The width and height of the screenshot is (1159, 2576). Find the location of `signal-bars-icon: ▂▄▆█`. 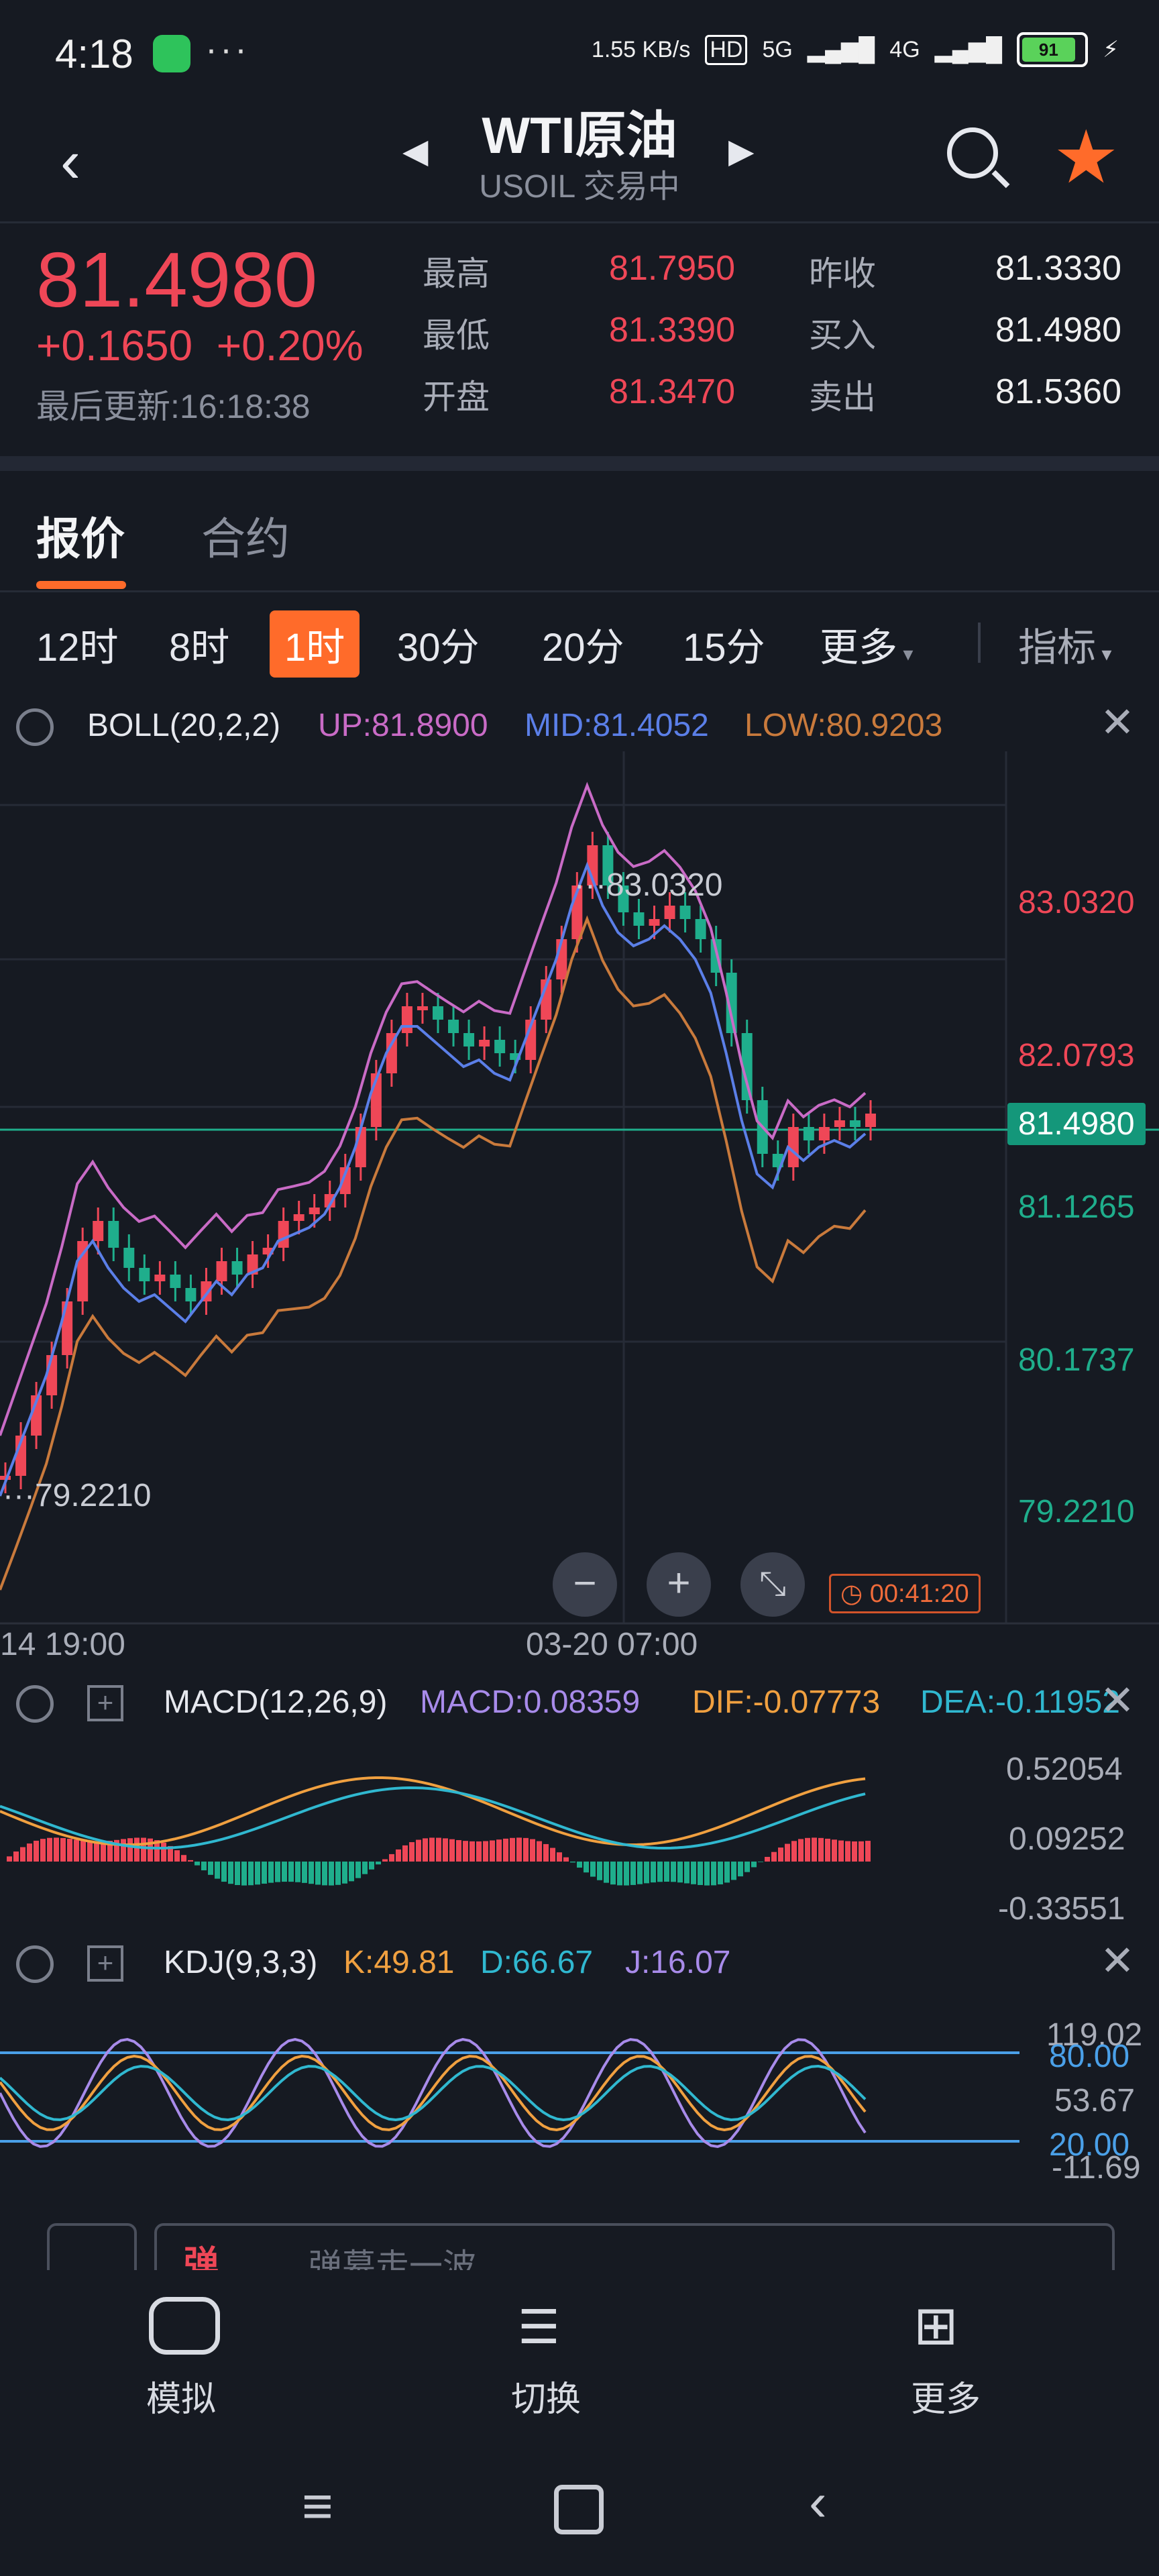

signal-bars-icon: ▂▄▆█ is located at coordinates (968, 49).